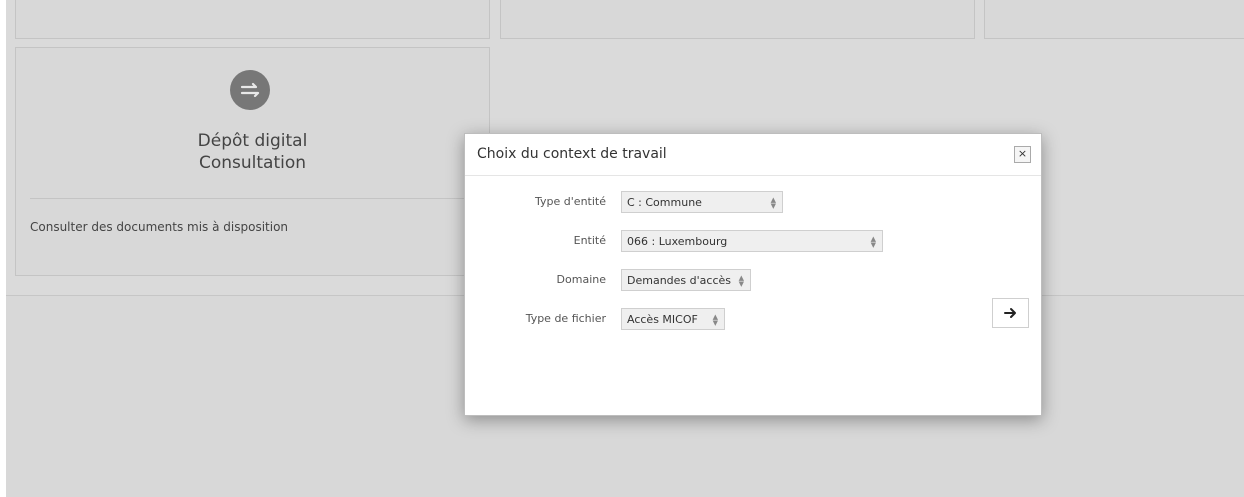  I want to click on field-type-entite: Type d'entité C : Commune ▲ ▼, so click(753, 202).